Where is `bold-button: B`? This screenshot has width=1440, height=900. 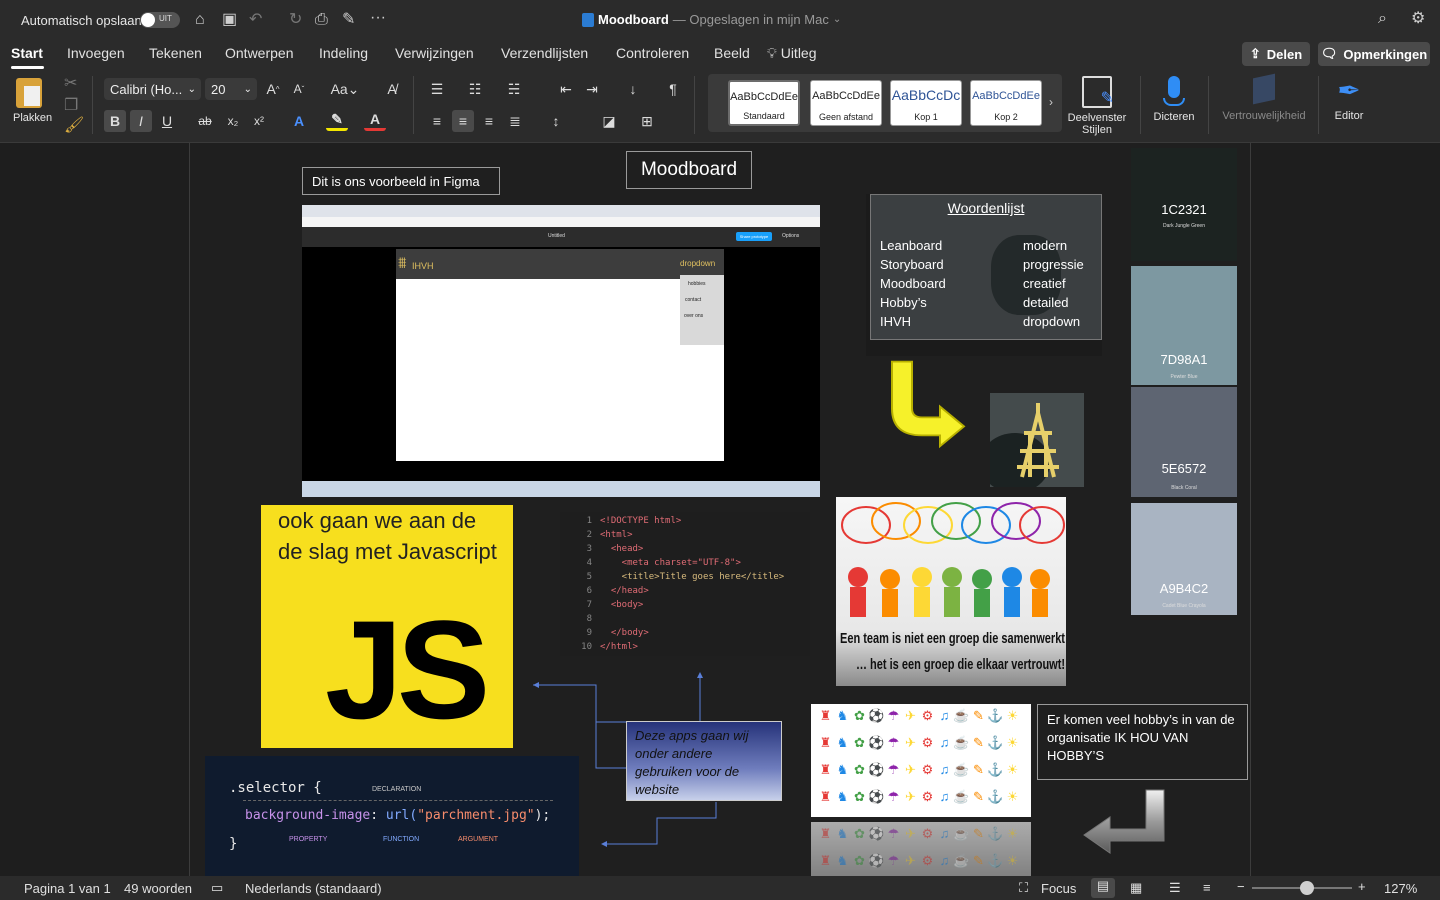
bold-button: B is located at coordinates (115, 121).